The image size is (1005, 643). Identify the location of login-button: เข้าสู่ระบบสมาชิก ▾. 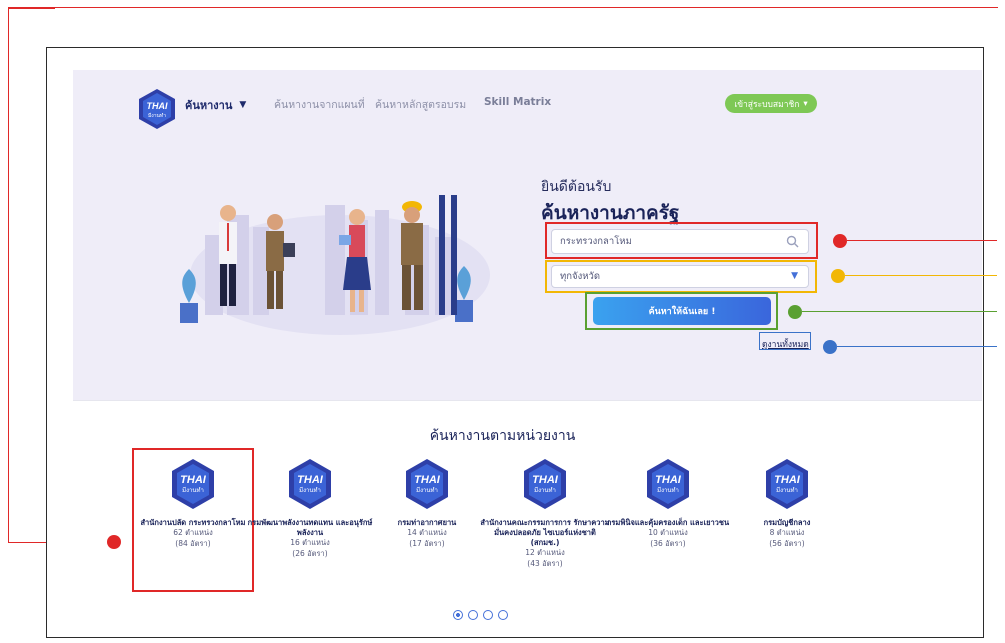
(771, 103).